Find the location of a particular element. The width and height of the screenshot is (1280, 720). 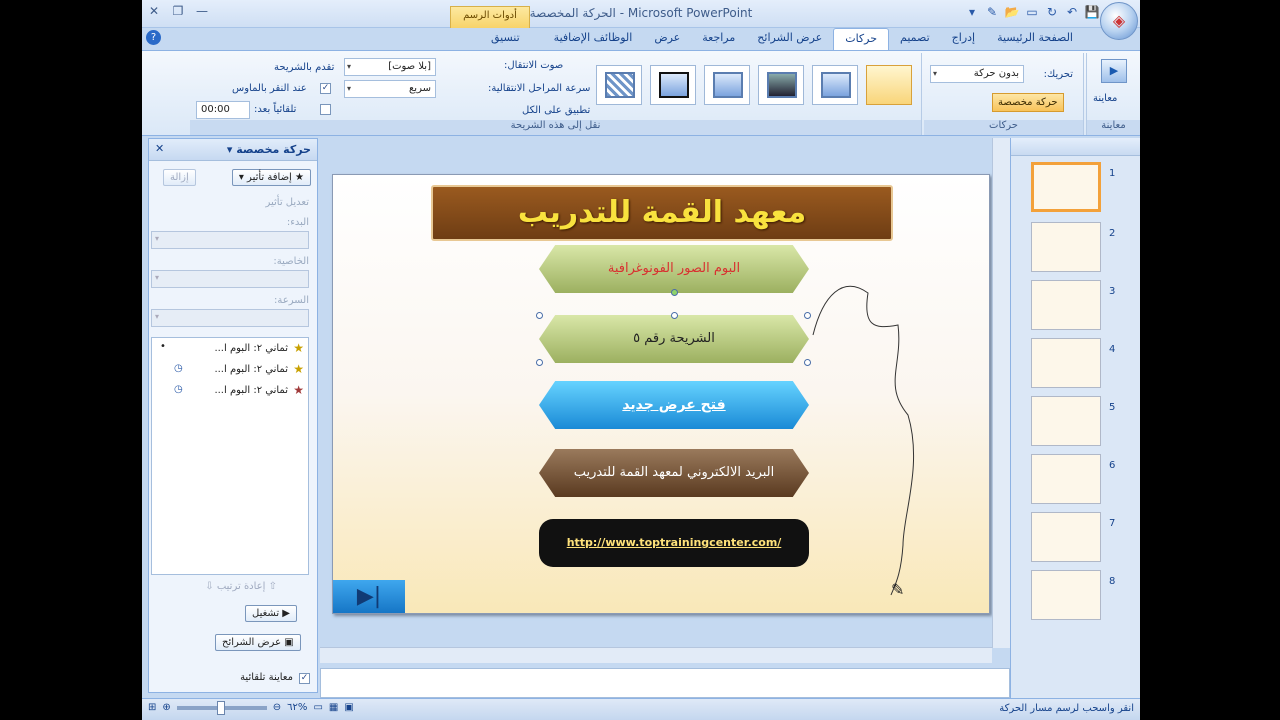

tab-addins: الوظائف الإضافية is located at coordinates (593, 39).